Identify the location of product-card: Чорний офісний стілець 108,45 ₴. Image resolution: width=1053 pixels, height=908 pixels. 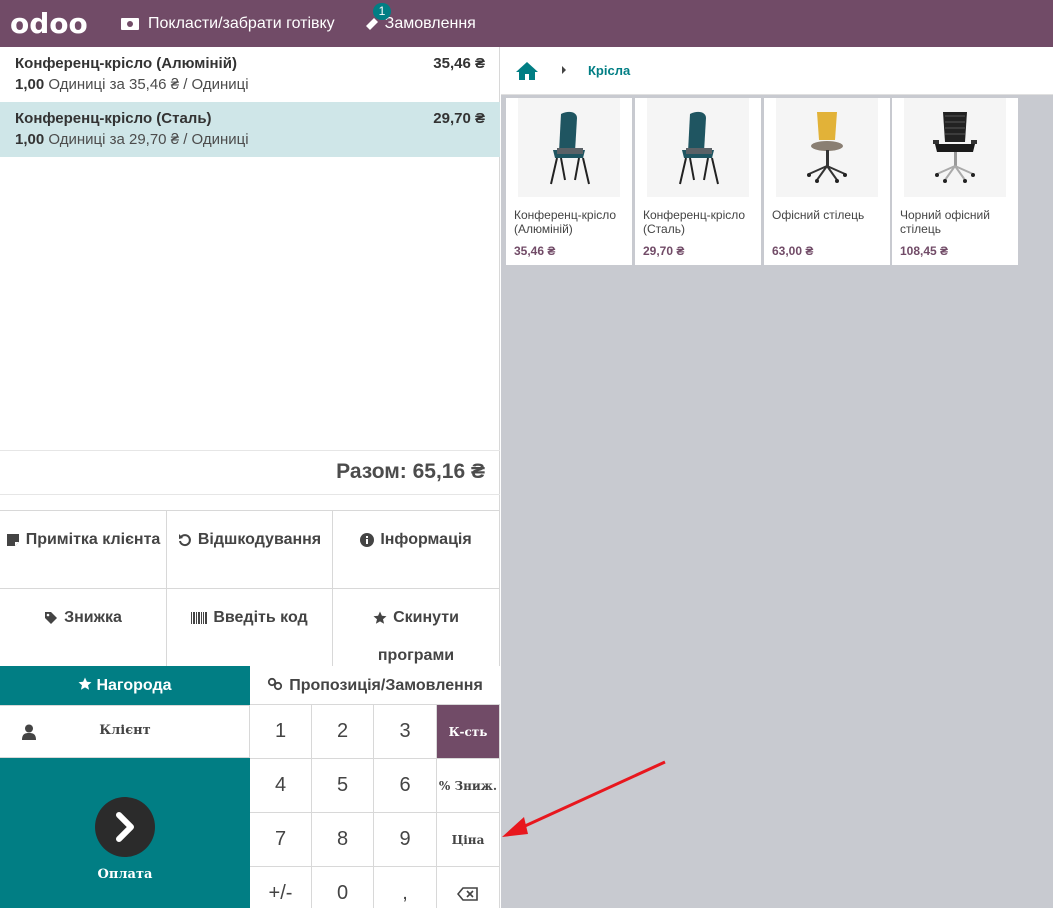
(955, 181).